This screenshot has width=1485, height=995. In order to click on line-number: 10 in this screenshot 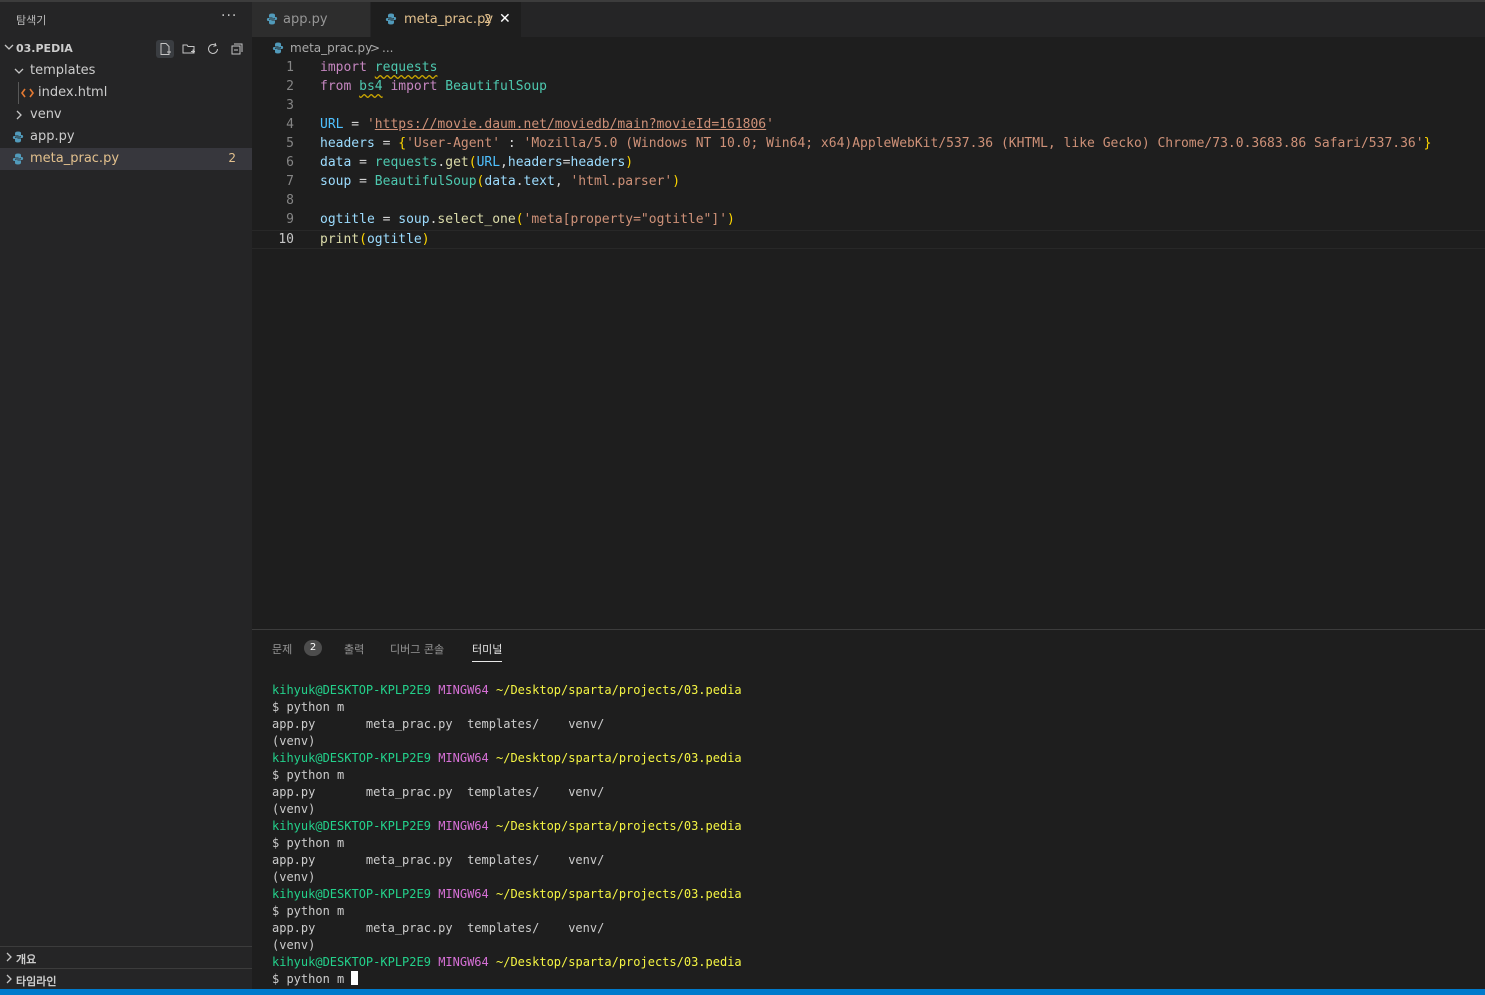, I will do `click(286, 239)`.